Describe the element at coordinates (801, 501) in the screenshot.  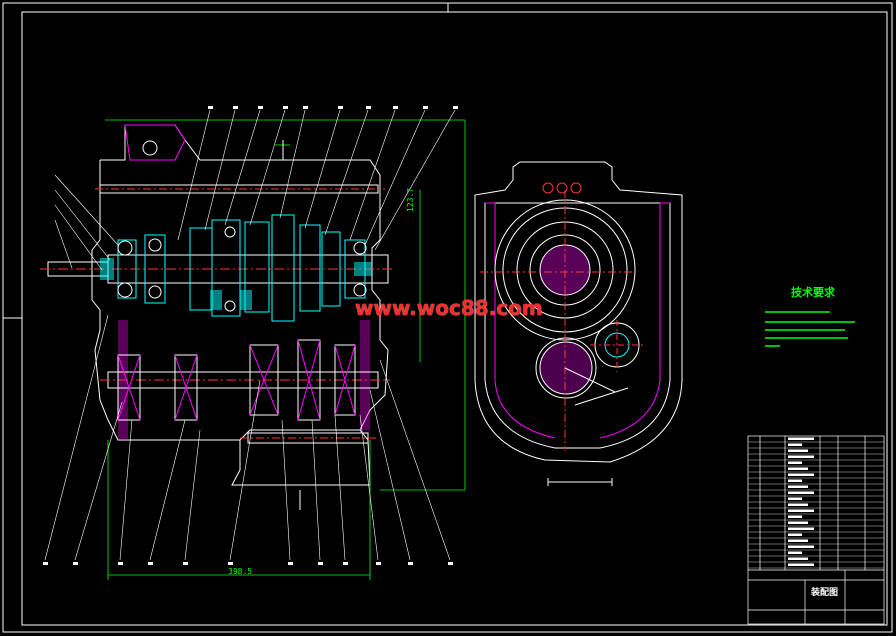
I see `parts-list-entries` at that location.